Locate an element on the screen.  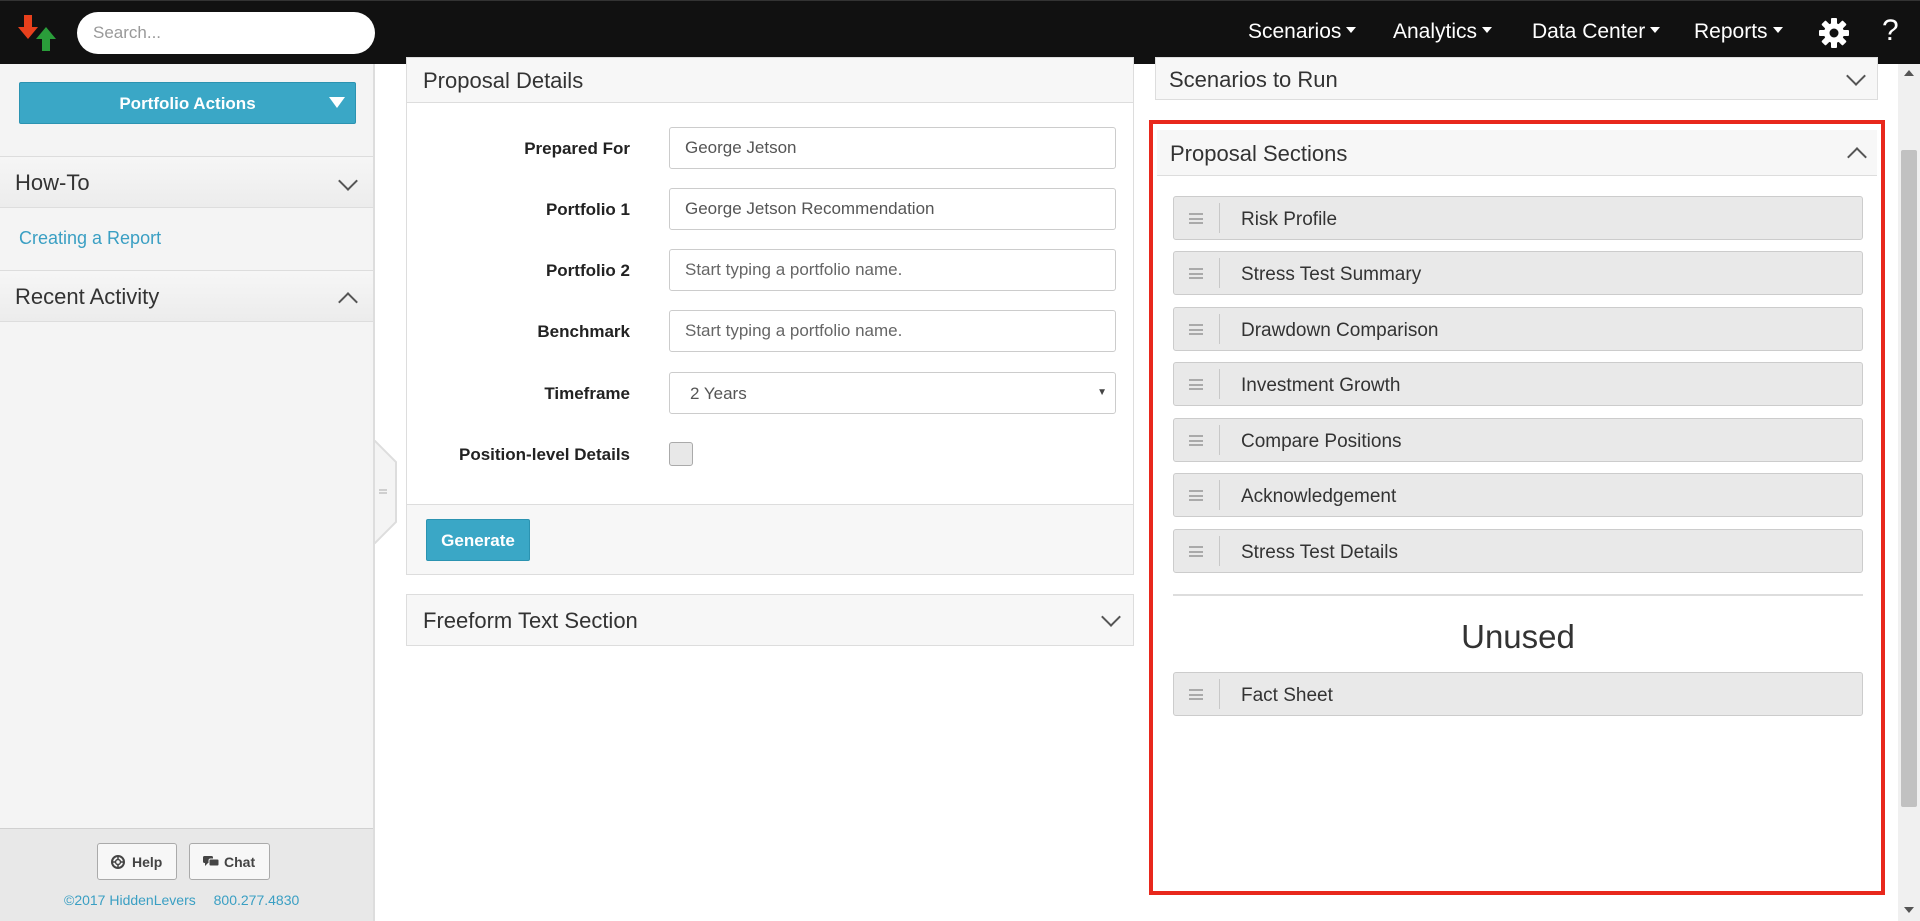
nav-reports: Reports is located at coordinates (1738, 32).